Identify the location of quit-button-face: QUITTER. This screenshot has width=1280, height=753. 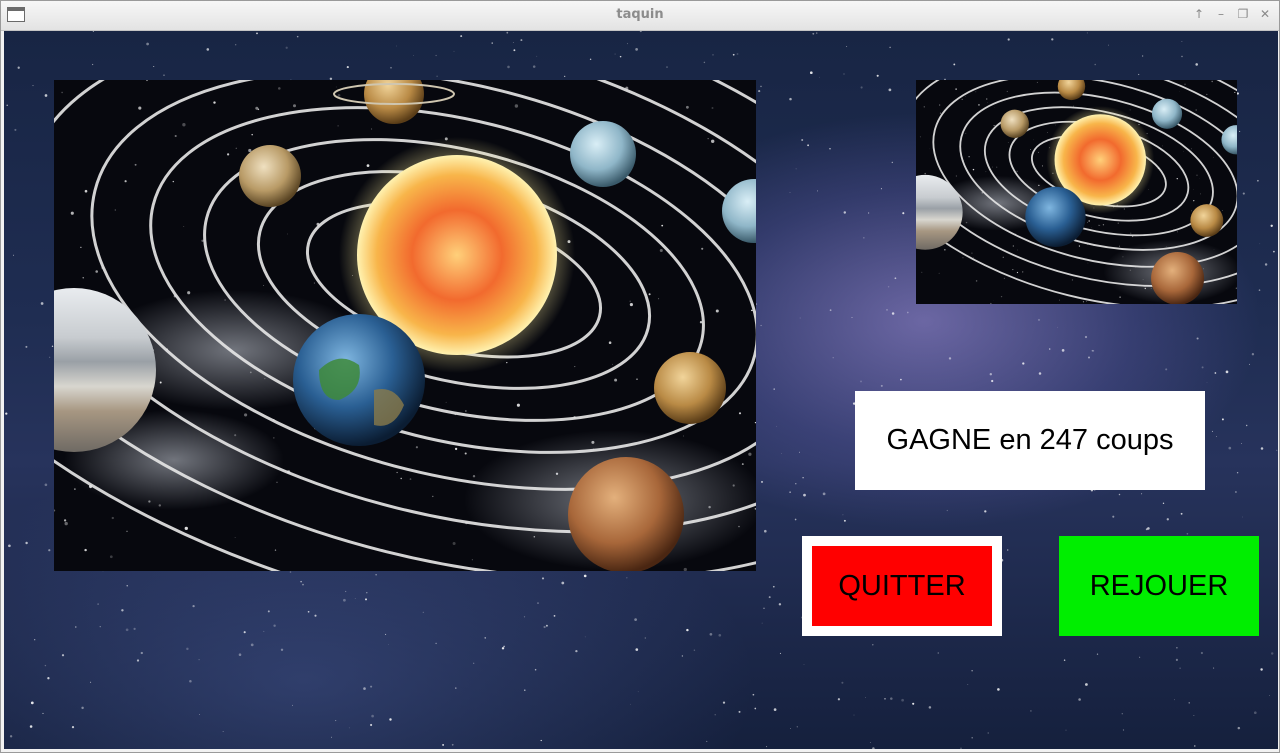
(902, 586).